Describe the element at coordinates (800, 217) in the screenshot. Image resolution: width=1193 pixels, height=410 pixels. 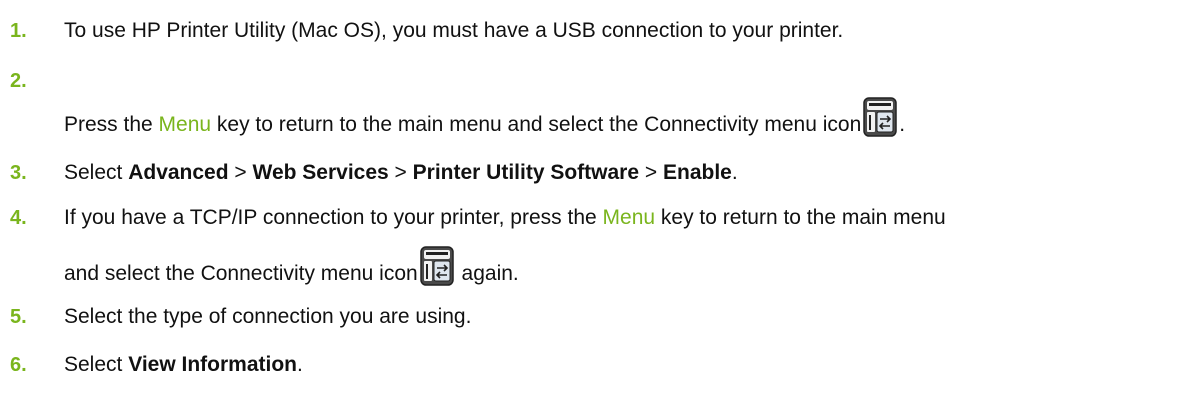
I see `text-fragment: key to return to the main menu` at that location.